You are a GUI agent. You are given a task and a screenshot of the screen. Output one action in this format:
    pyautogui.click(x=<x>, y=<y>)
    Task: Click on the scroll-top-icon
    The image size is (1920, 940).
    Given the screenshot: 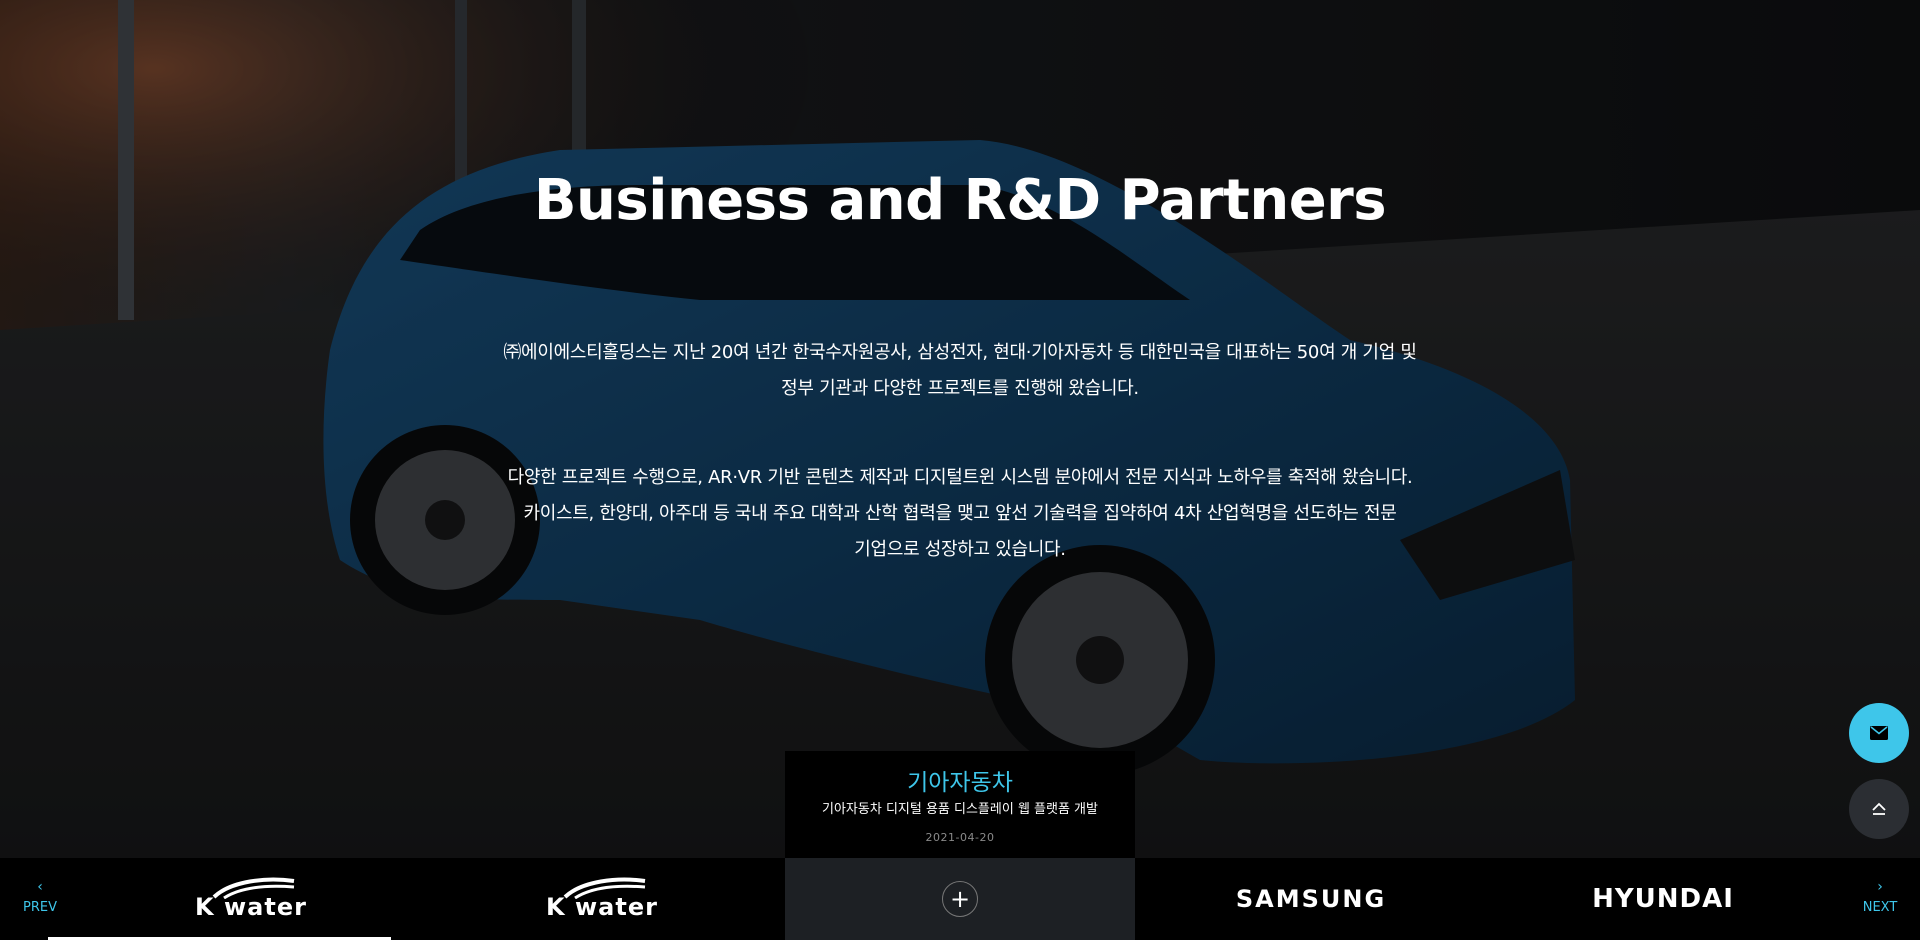 What is the action you would take?
    pyautogui.click(x=1879, y=808)
    